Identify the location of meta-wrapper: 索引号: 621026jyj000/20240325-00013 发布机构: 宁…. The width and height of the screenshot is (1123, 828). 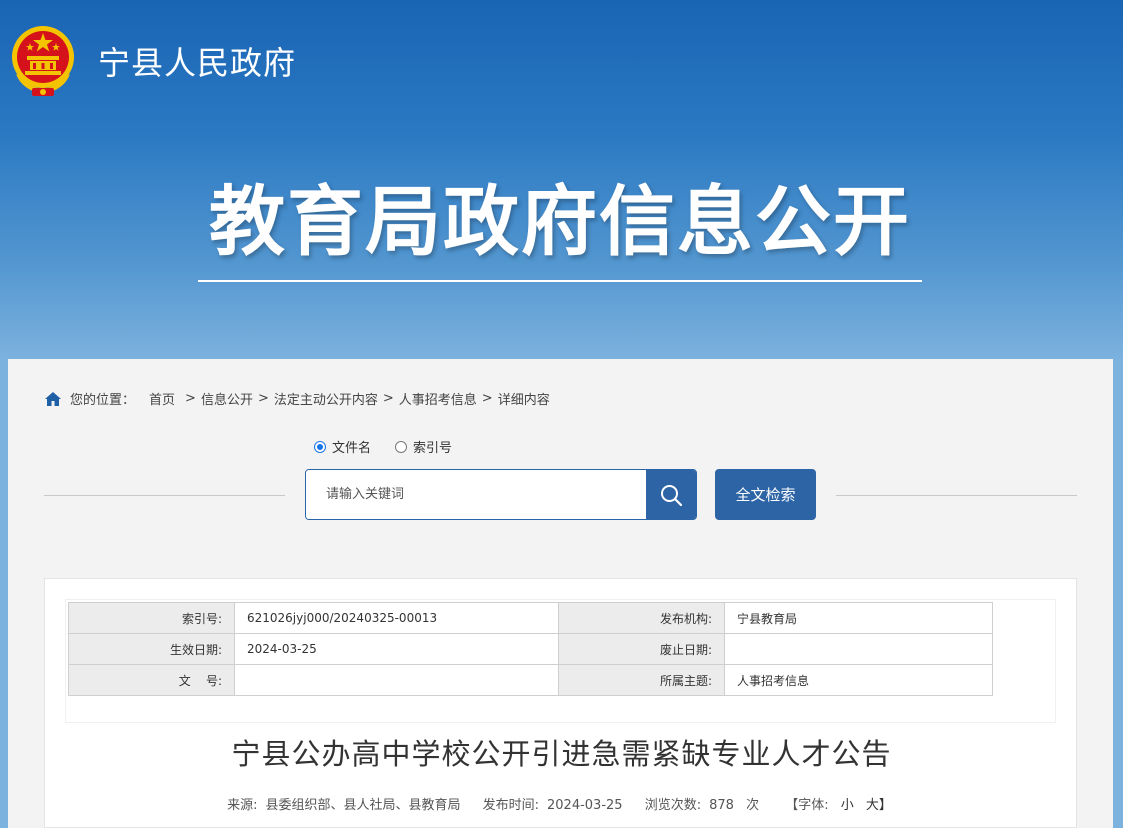
(560, 661).